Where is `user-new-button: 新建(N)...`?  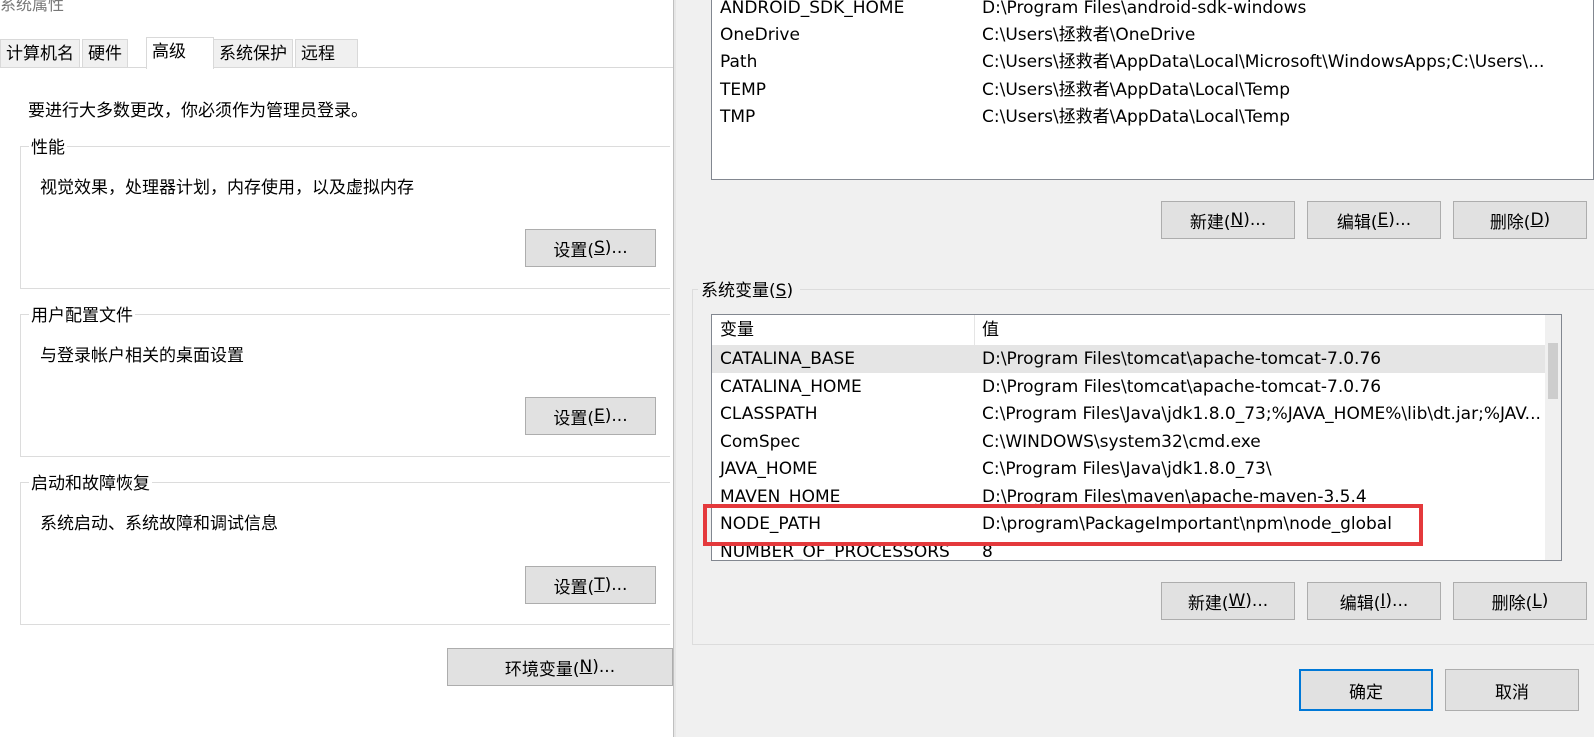 user-new-button: 新建(N)... is located at coordinates (1228, 220).